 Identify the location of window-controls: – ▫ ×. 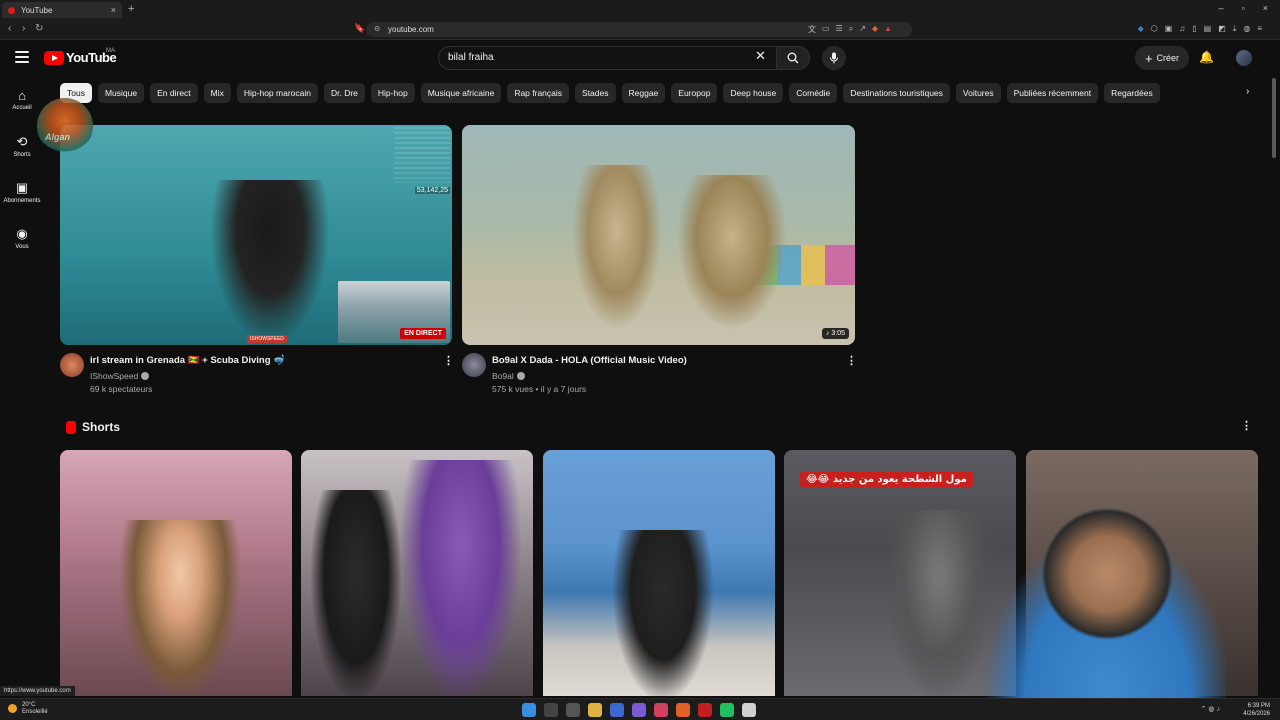
(1243, 8).